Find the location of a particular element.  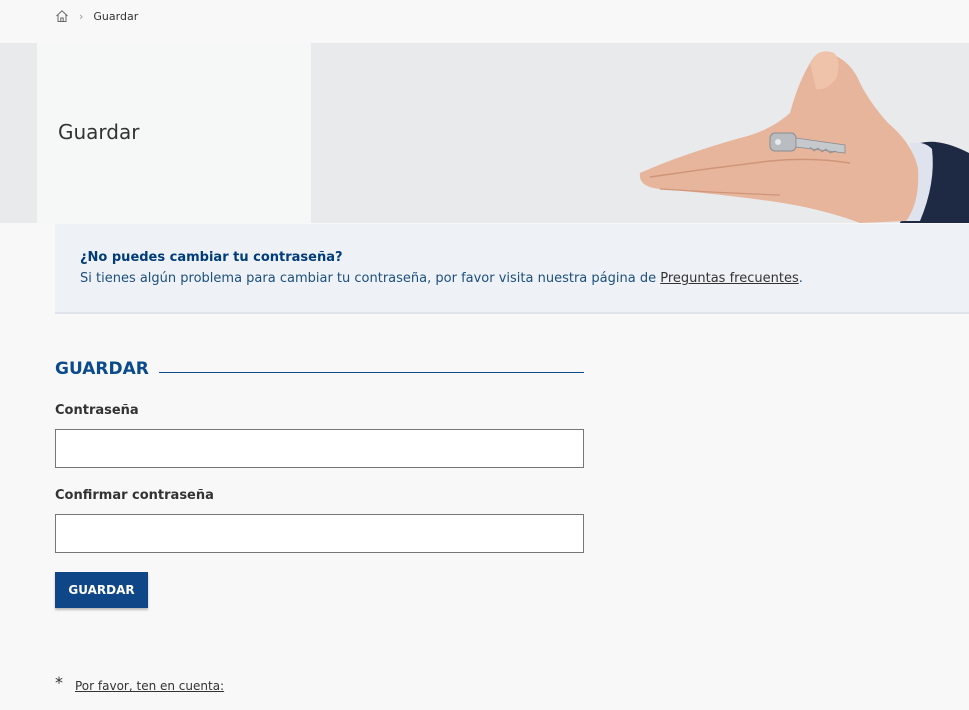

form-heading-label: GUARDAR is located at coordinates (102, 369).